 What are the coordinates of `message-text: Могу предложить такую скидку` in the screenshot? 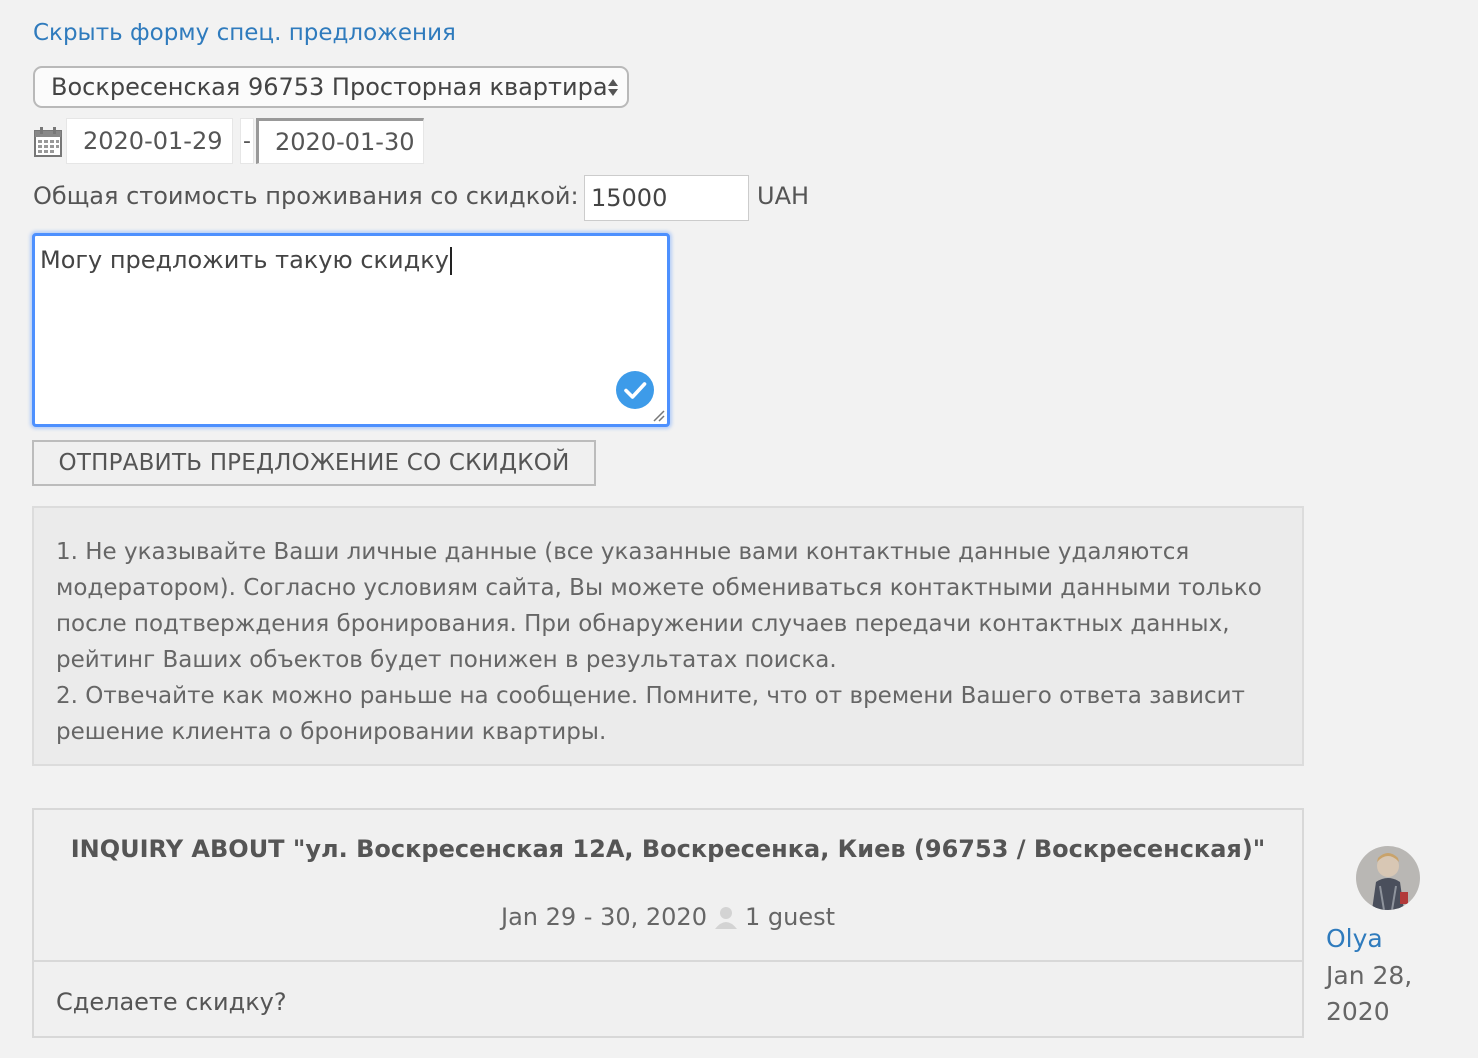 It's located at (244, 260).